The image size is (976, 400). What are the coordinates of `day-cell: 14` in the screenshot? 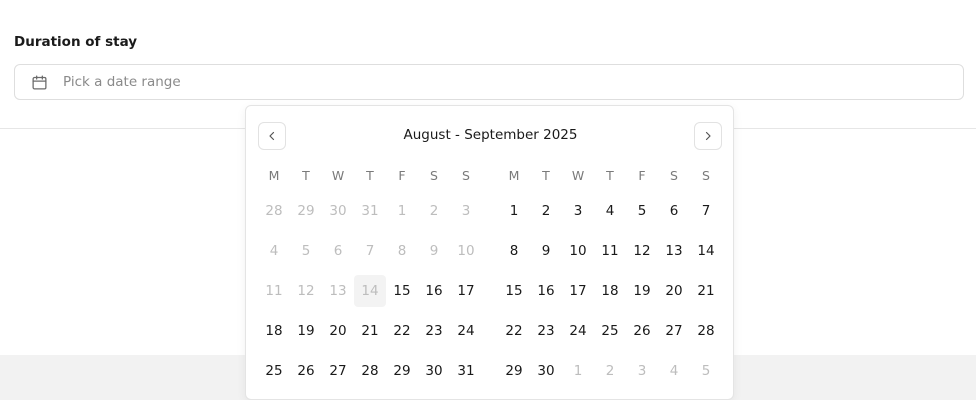 It's located at (706, 251).